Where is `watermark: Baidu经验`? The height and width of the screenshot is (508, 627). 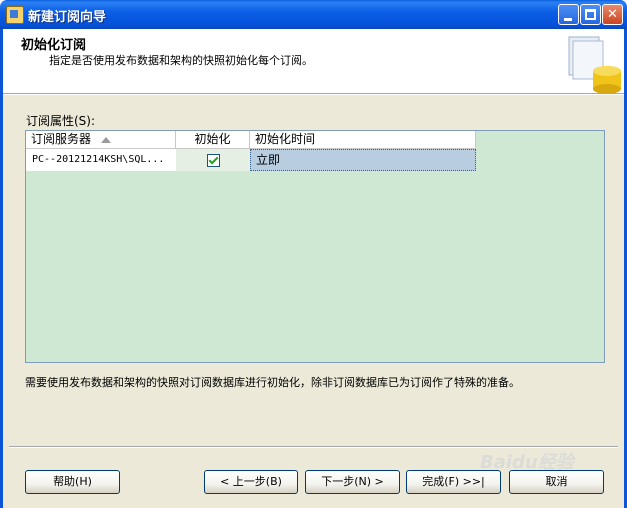
watermark: Baidu经验 is located at coordinates (527, 462).